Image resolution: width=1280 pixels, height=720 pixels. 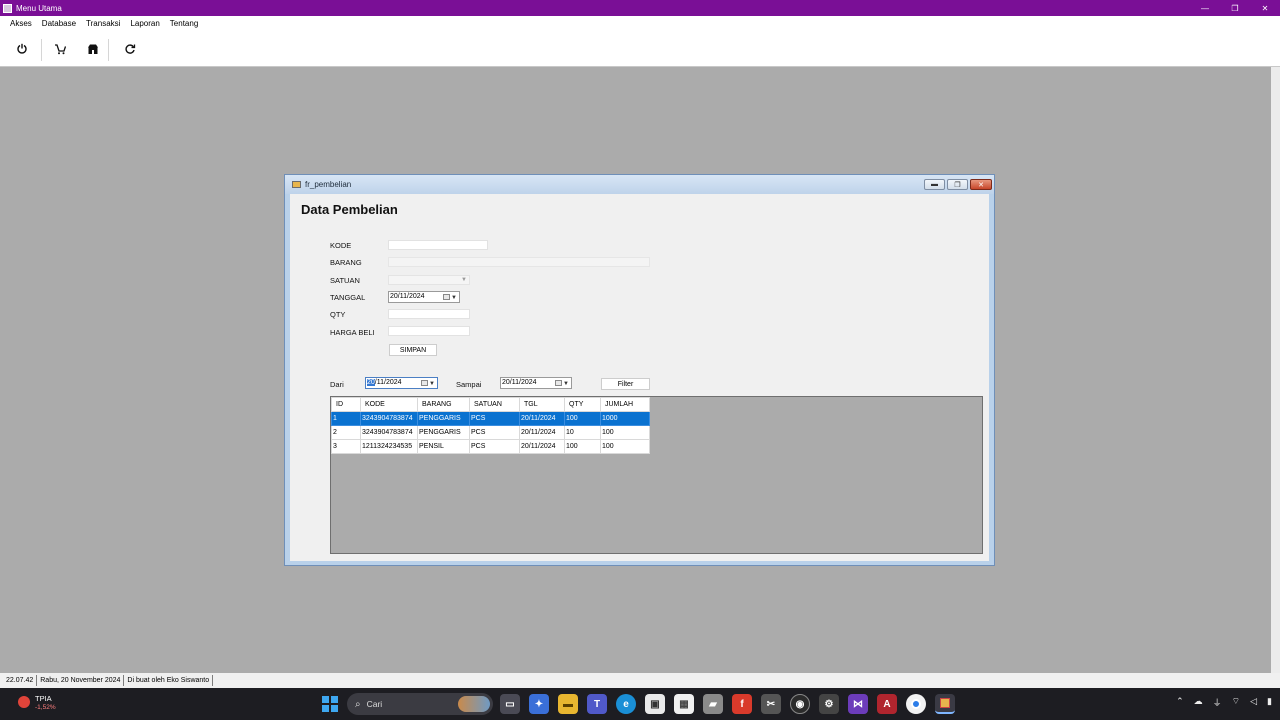 What do you see at coordinates (443, 446) in the screenshot?
I see `cell-barang: PENSIL` at bounding box center [443, 446].